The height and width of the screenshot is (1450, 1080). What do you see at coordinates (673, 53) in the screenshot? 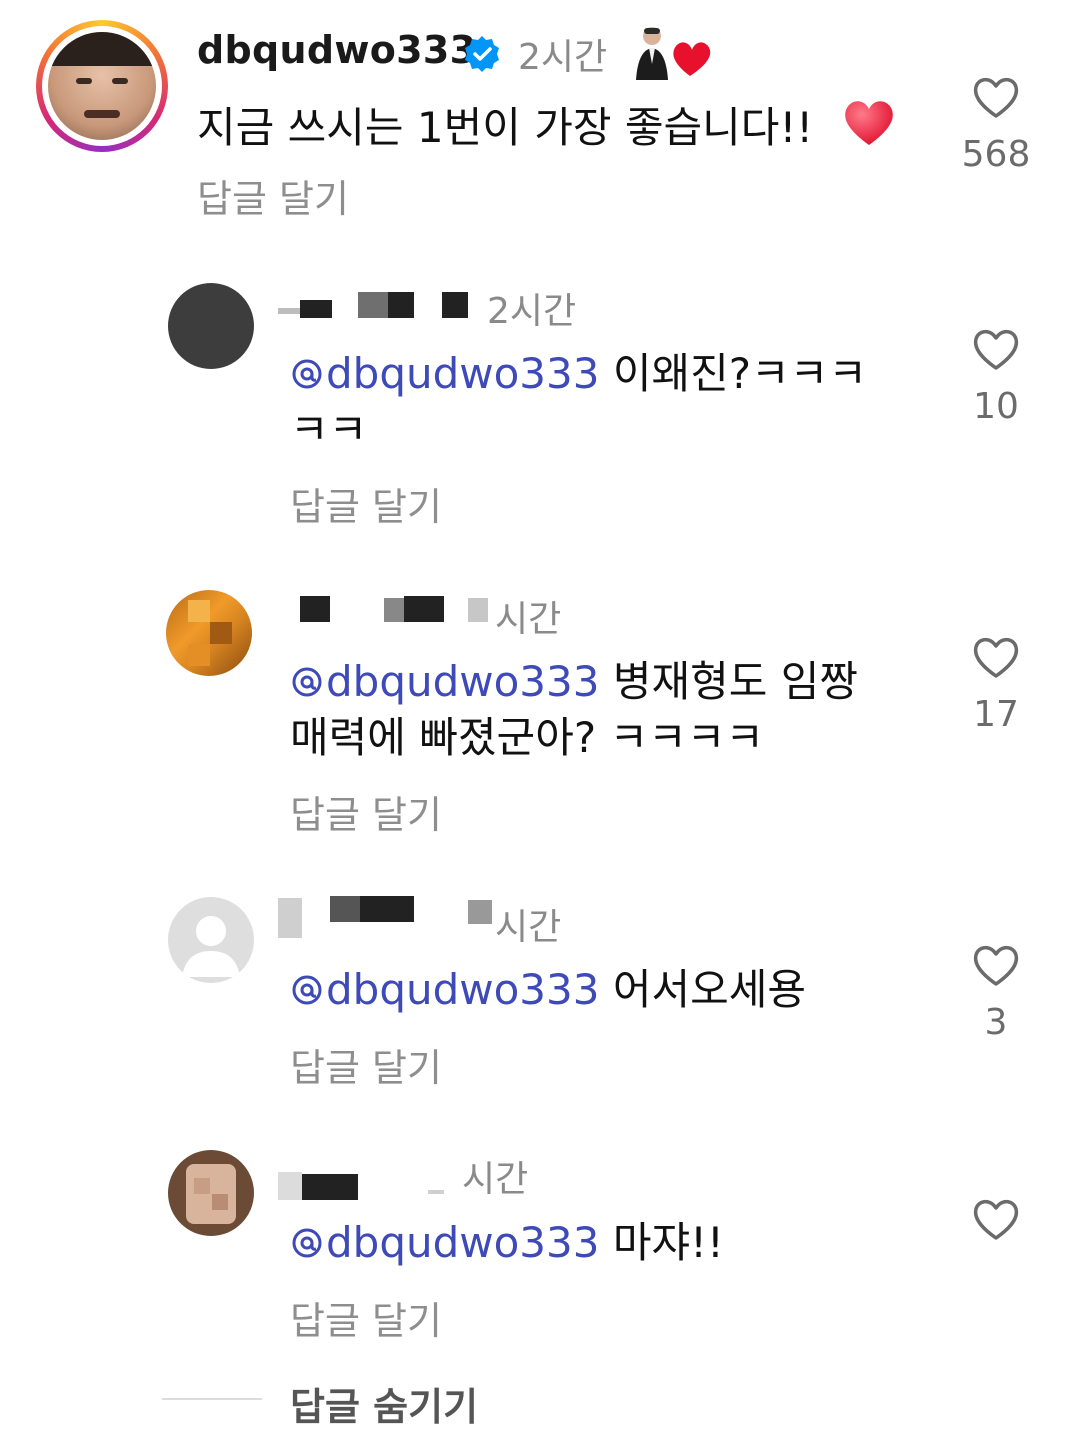
I see `creator-heart-sticker-icon` at bounding box center [673, 53].